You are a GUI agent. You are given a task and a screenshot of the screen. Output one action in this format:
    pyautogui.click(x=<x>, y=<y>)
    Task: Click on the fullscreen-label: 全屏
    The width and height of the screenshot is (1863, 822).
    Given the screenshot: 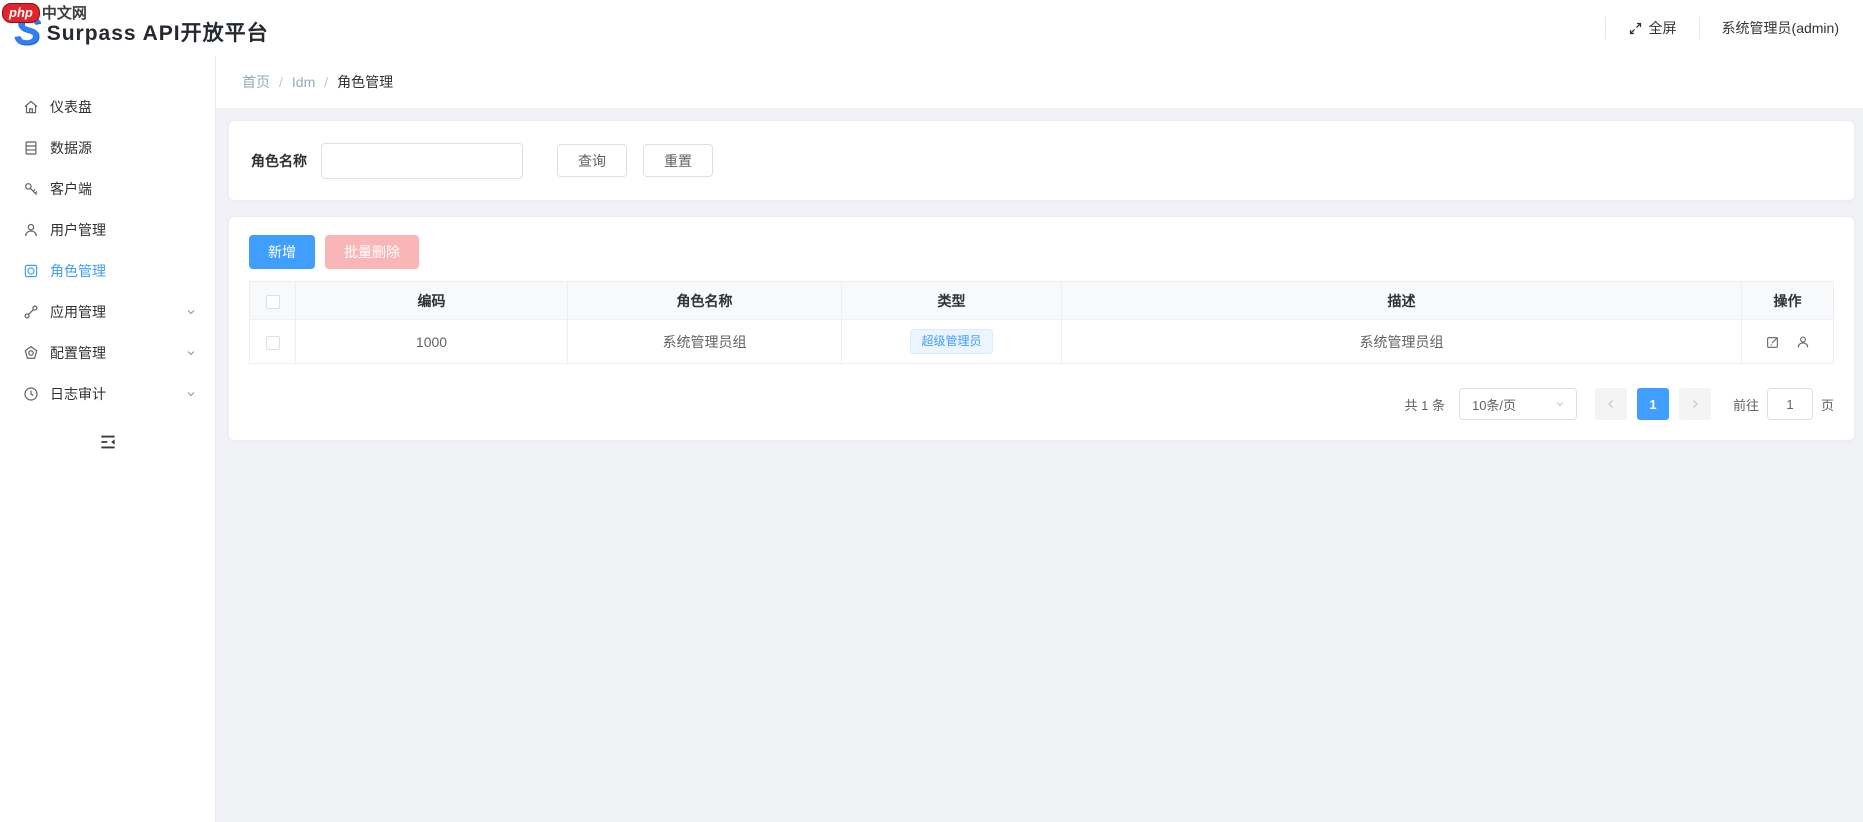 What is the action you would take?
    pyautogui.click(x=1662, y=28)
    